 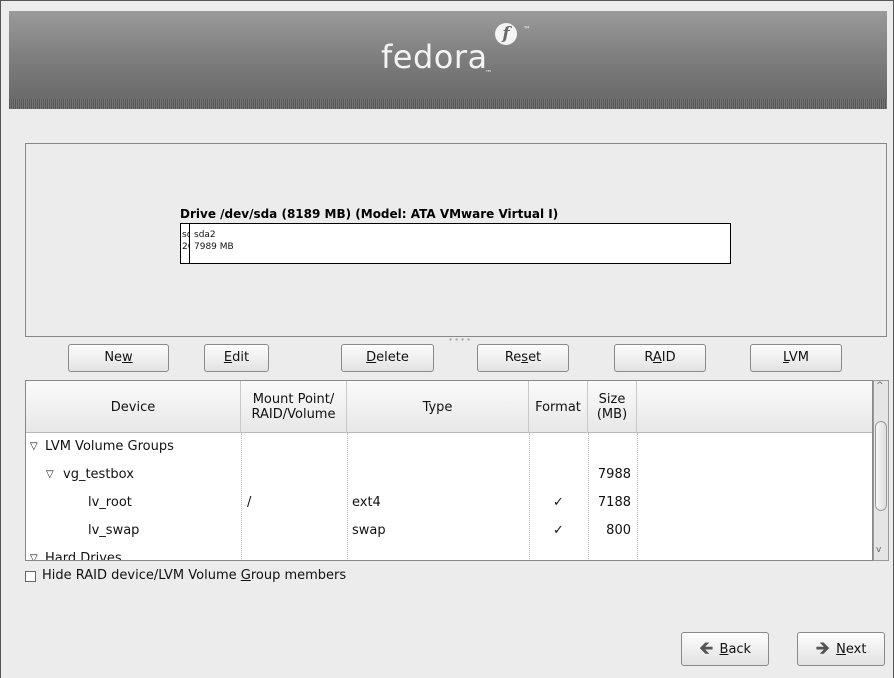 I want to click on header-stripe, so click(x=448, y=104).